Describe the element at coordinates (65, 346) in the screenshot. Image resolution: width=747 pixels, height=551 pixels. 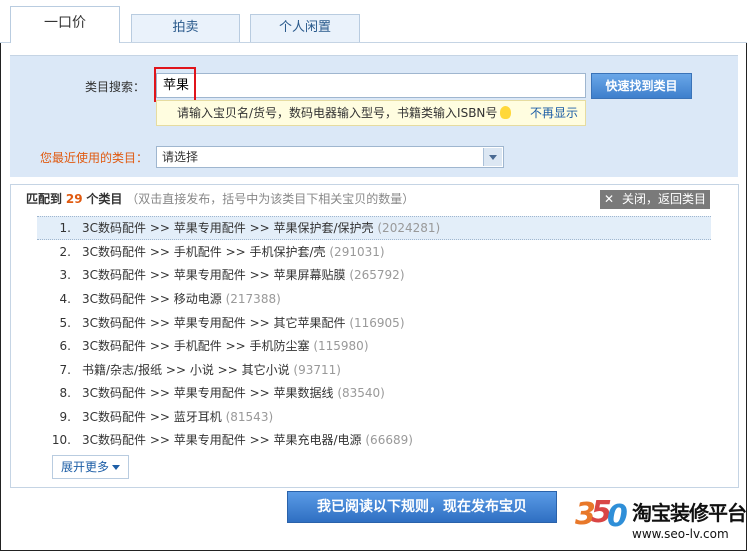
I see `result-number: 6.` at that location.